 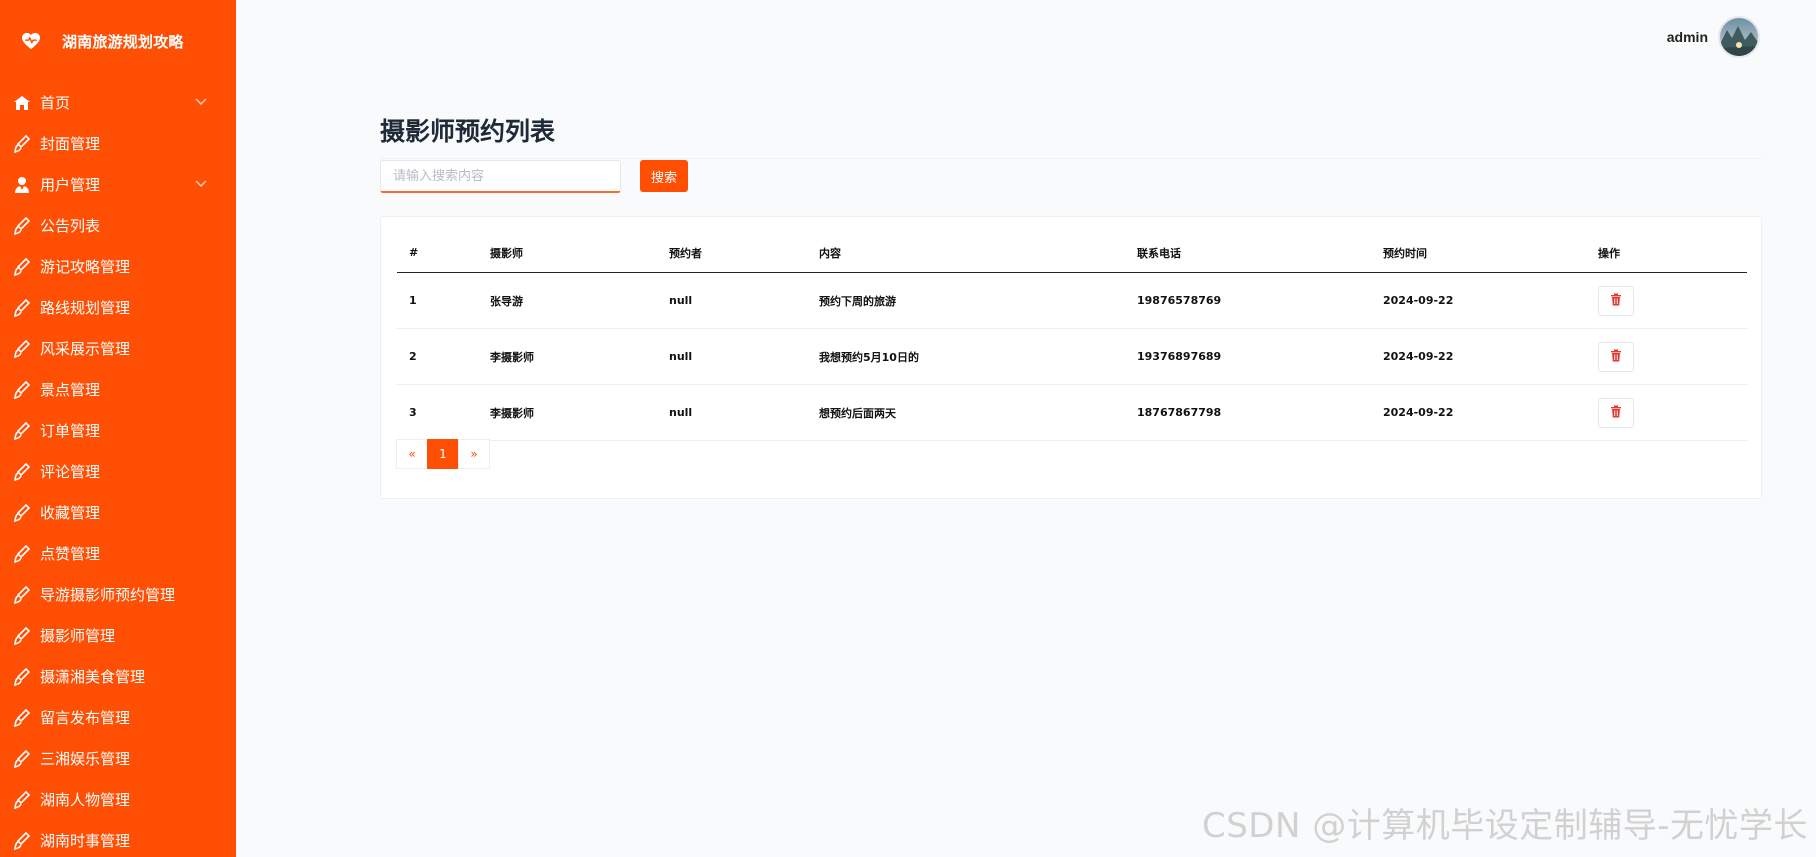 I want to click on sidebar-item-route-planning: 路线规划管理, so click(x=118, y=307).